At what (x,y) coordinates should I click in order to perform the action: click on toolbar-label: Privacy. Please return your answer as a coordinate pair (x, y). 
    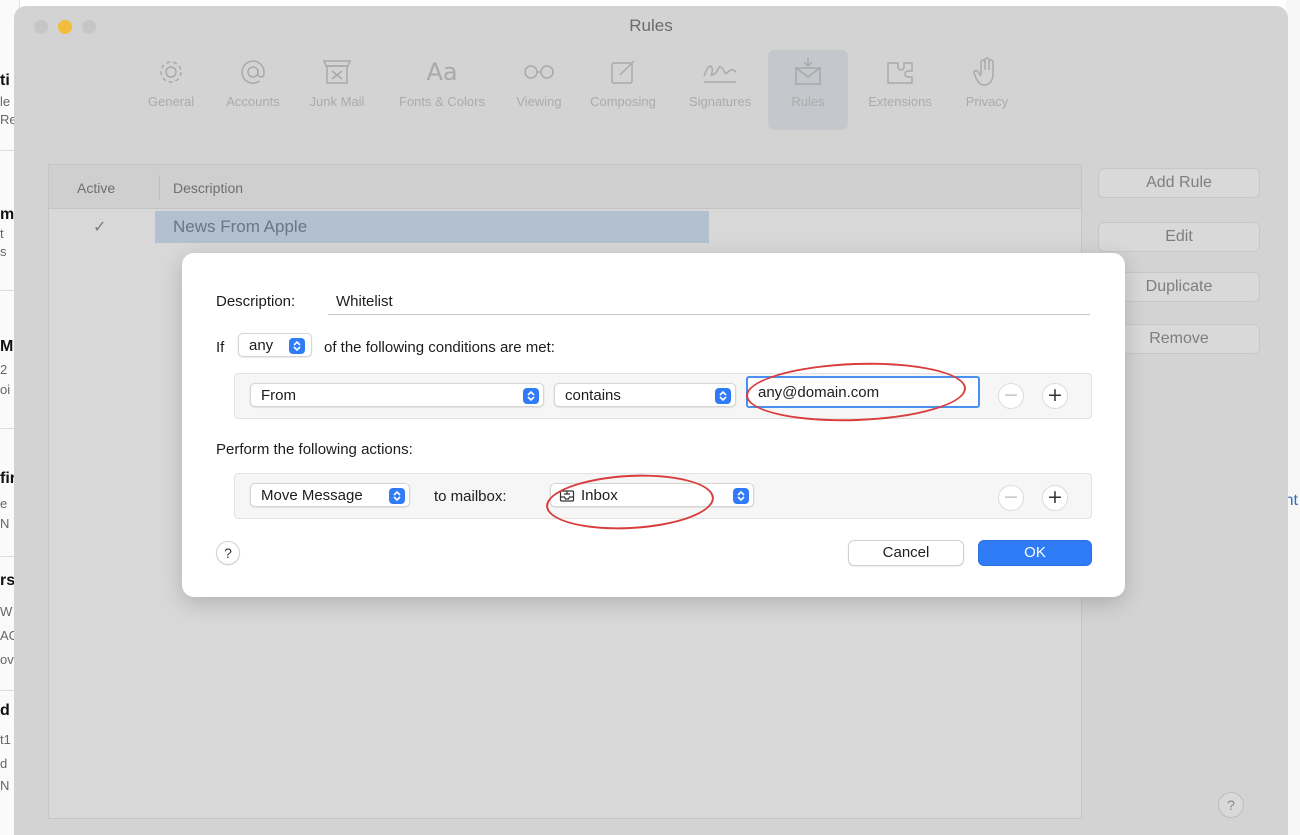
    Looking at the image, I should click on (987, 101).